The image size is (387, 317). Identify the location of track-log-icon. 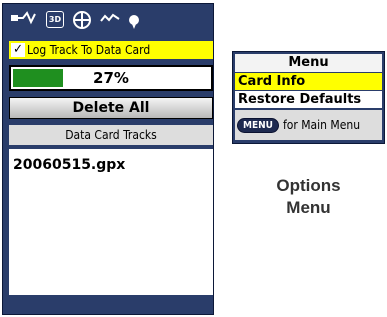
(24, 20).